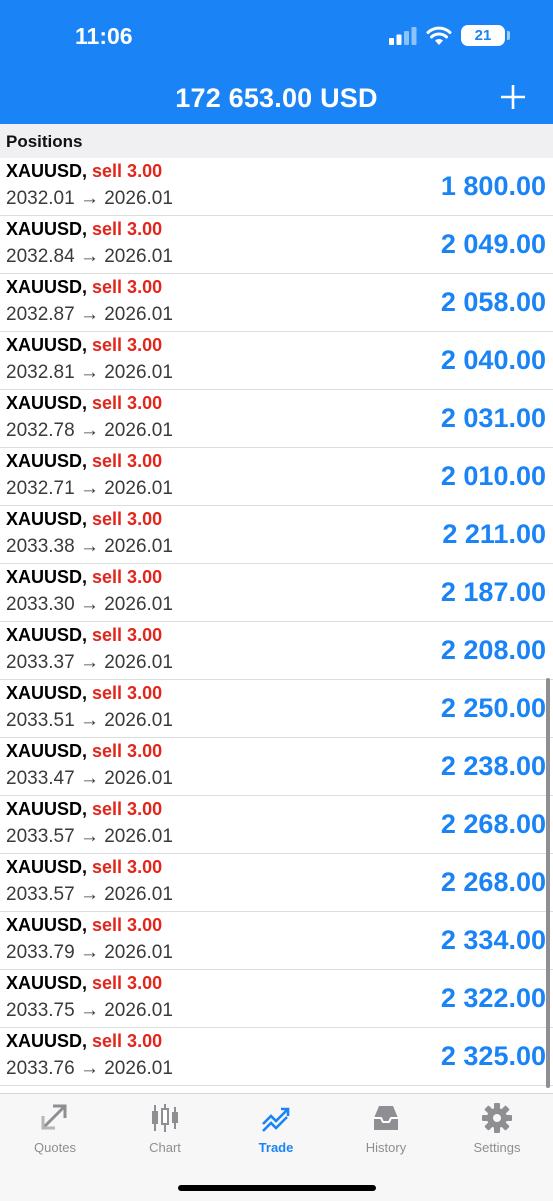 Image resolution: width=553 pixels, height=1201 pixels. Describe the element at coordinates (89, 430) in the screenshot. I see `position-prices: 2032.78 → 2026.01` at that location.